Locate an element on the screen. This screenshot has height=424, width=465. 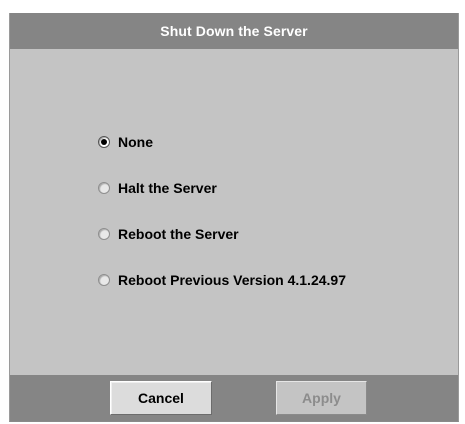
option-halt-server-label: Halt the Server is located at coordinates (167, 188).